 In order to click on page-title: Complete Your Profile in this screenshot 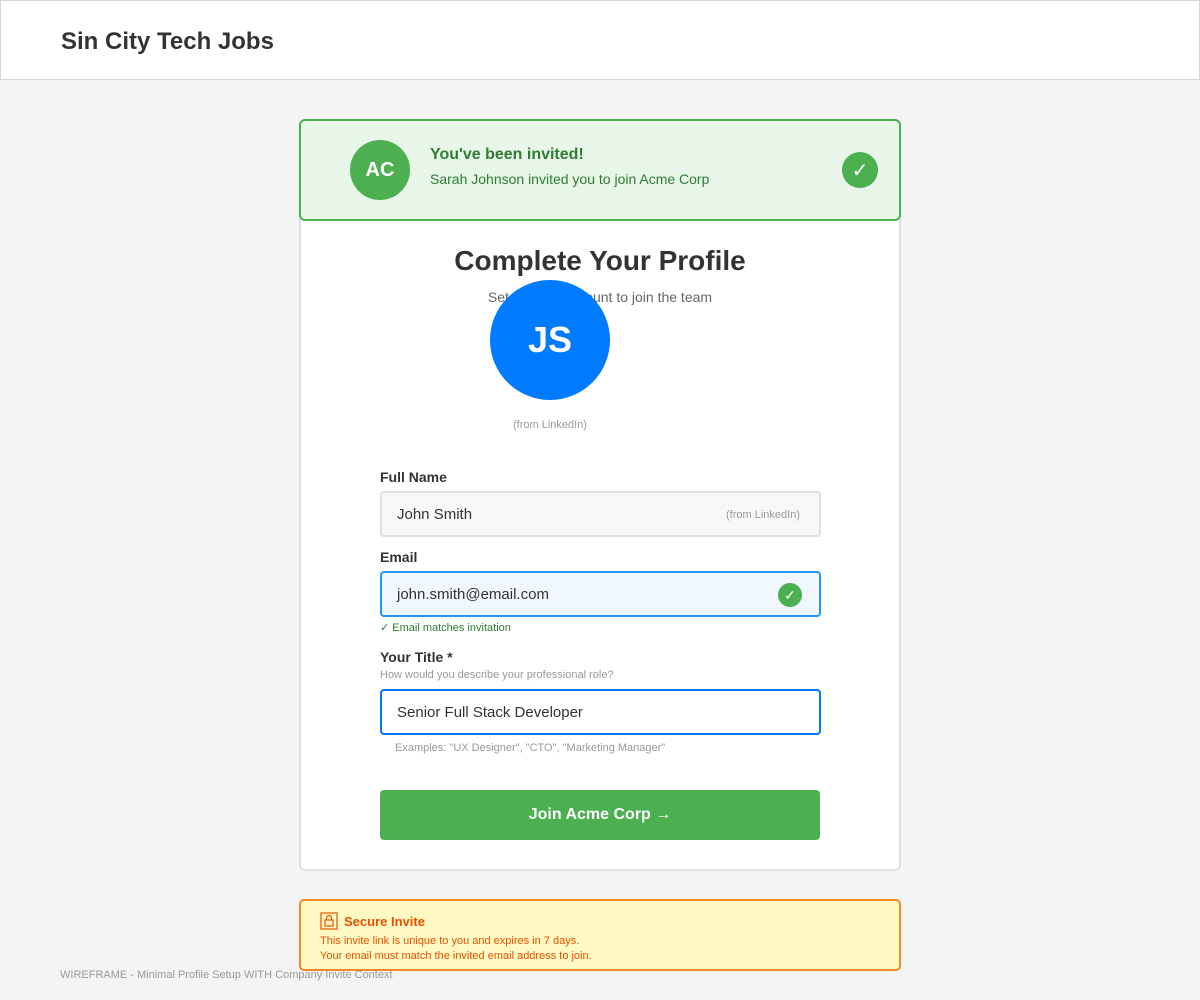, I will do `click(600, 260)`.